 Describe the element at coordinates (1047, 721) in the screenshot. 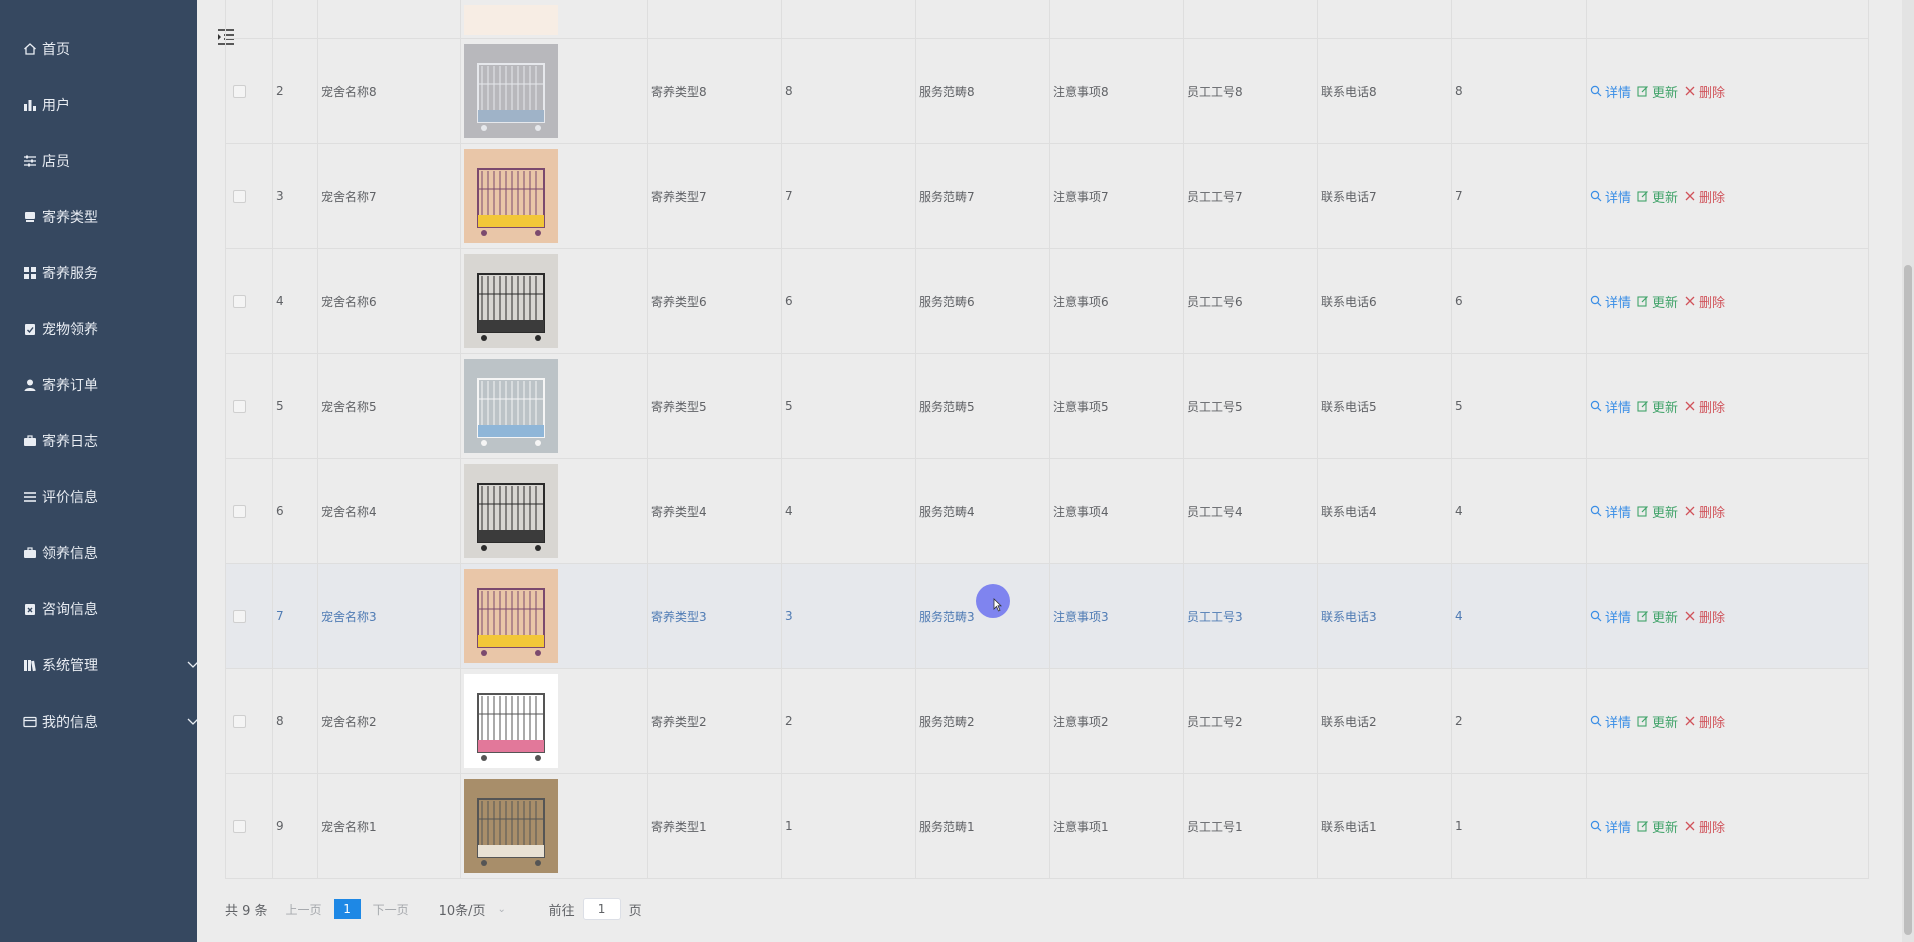

I see `table-row: 8 宠舍名称2 寄养类型2 2 服务范畴2 注意事项2 员工工号2 联系电话2 2 详情 更新 删除` at that location.